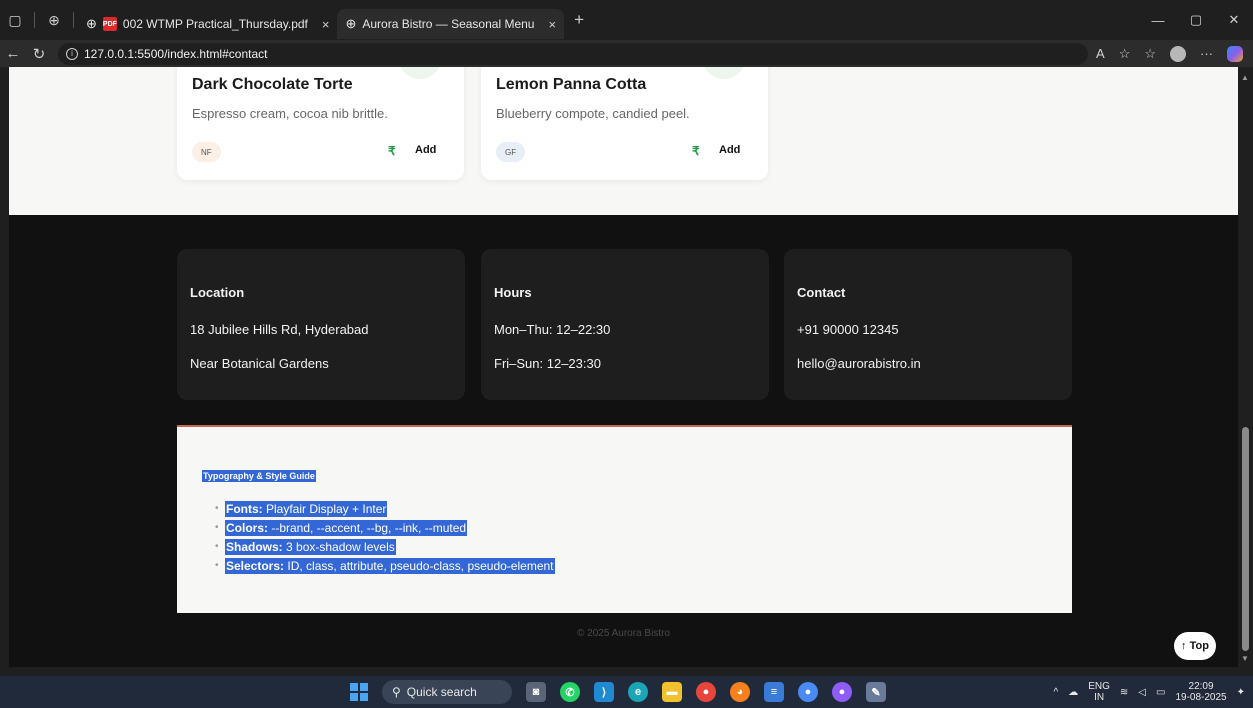  I want to click on workspaces-icon: ⊕, so click(54, 20).